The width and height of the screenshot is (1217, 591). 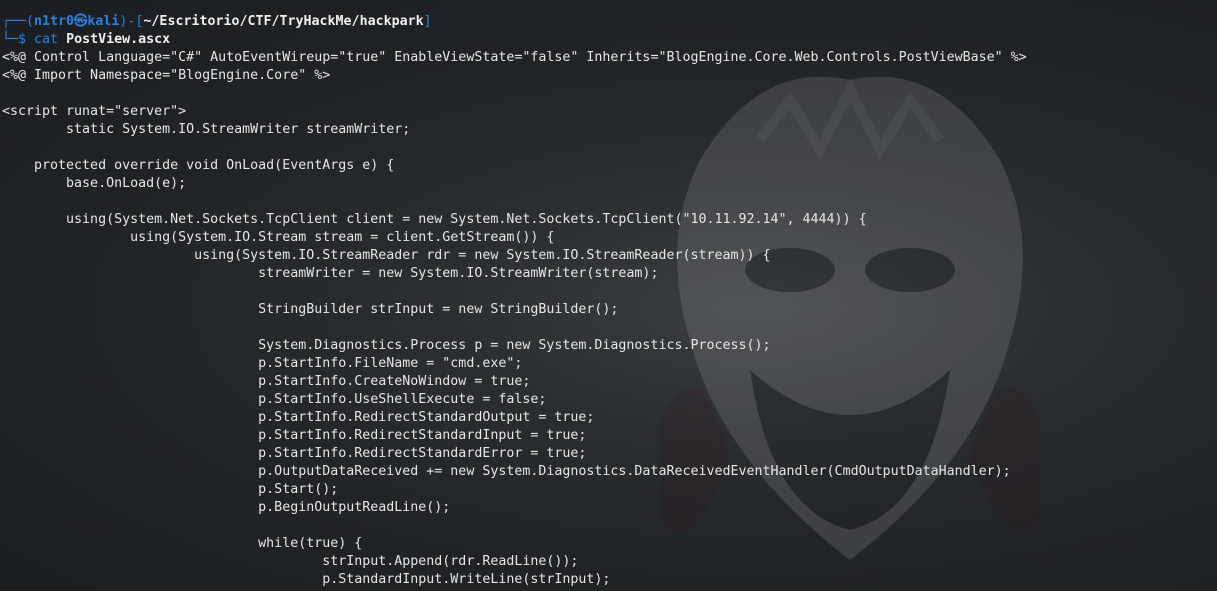 I want to click on code-line: p.Start();, so click(x=170, y=489).